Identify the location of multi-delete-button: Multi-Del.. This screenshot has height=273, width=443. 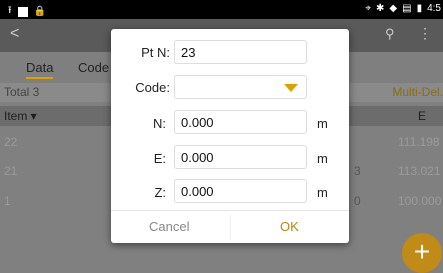
(417, 92).